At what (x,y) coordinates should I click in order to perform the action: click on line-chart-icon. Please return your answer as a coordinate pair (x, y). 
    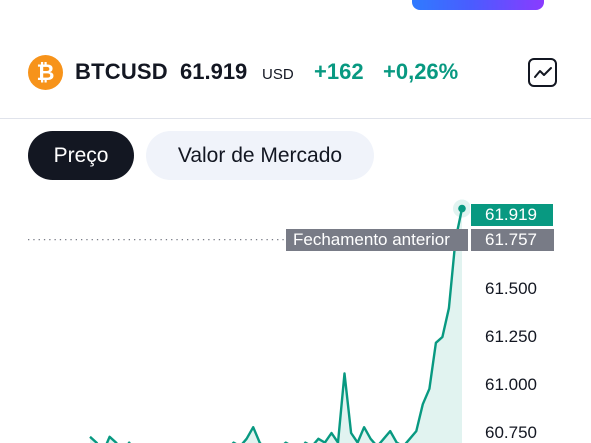
    Looking at the image, I should click on (542, 72).